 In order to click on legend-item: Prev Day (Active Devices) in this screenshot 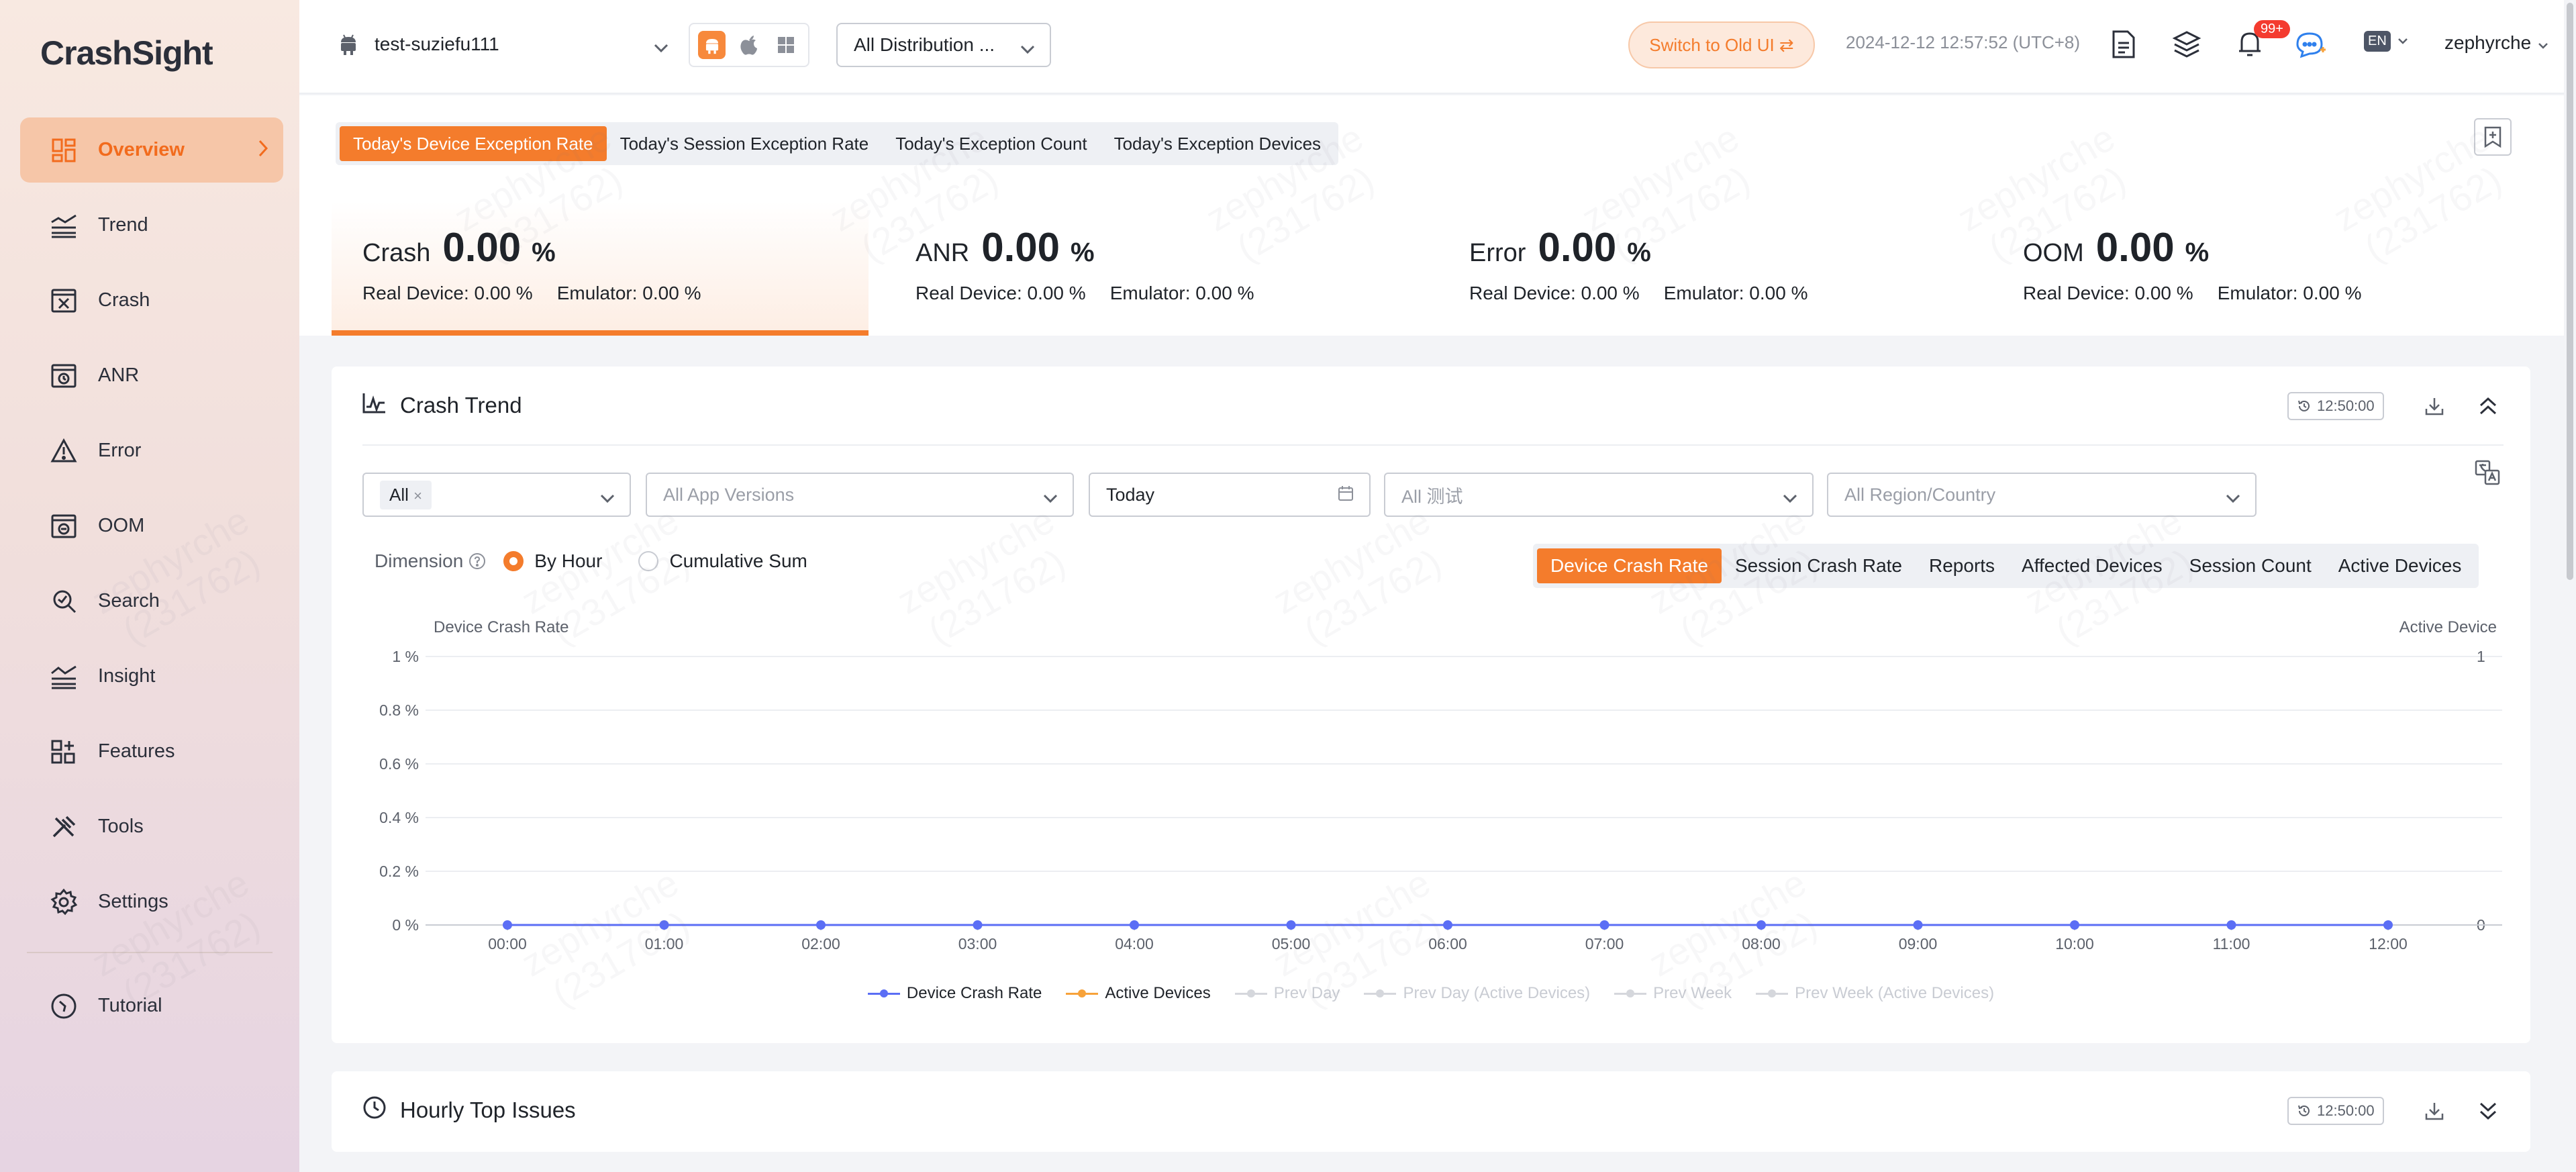, I will do `click(1477, 993)`.